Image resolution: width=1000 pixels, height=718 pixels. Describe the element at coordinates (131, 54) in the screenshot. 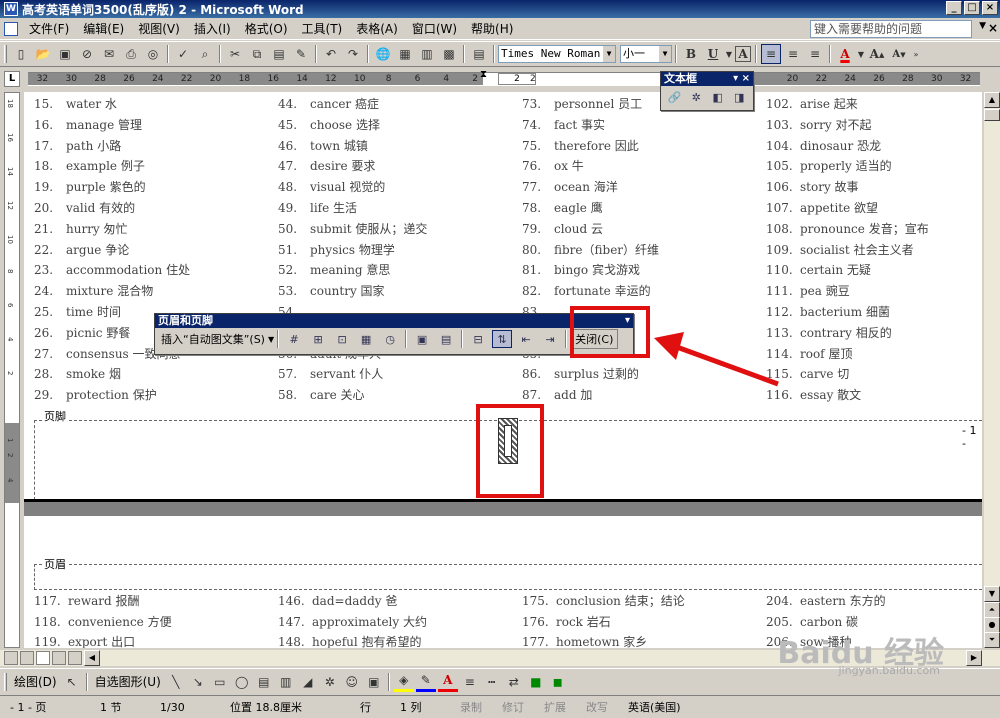

I see `print-icon: ⎙` at that location.